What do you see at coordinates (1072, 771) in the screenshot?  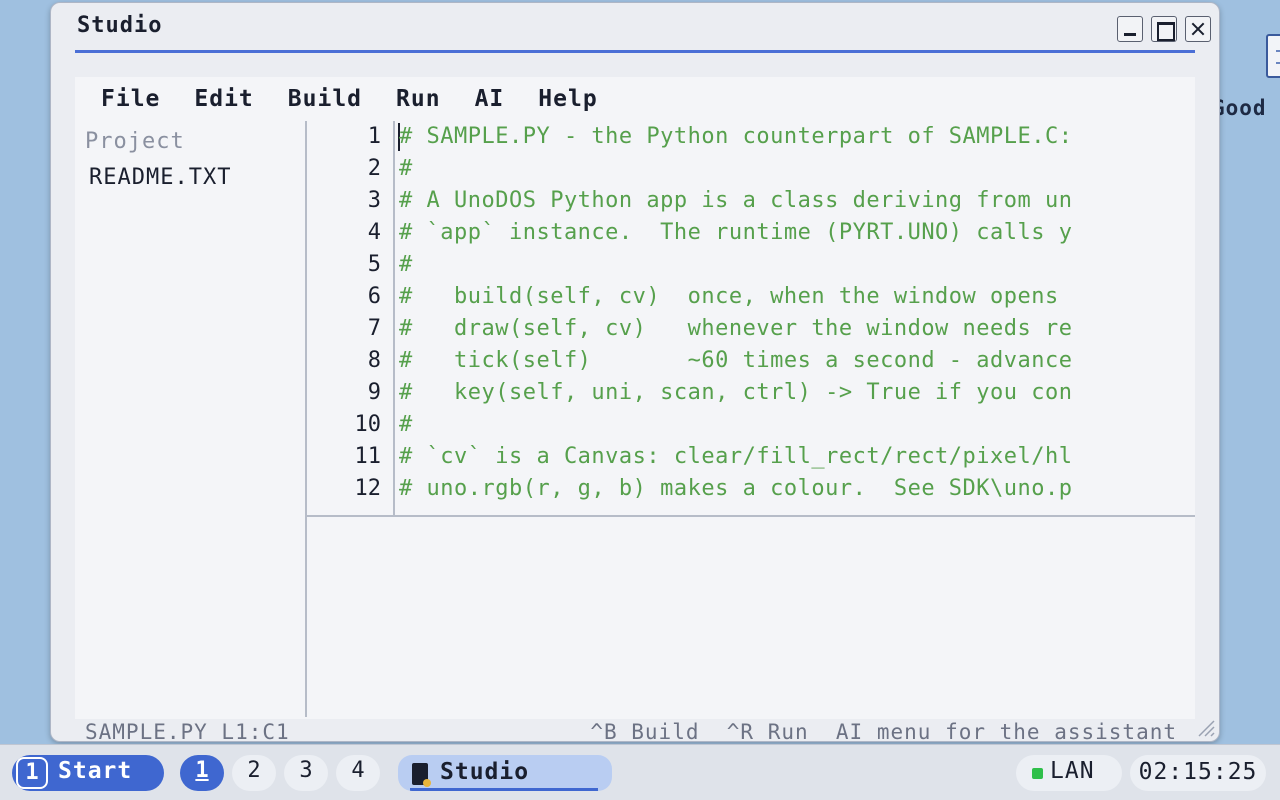 I see `network-label: LAN` at bounding box center [1072, 771].